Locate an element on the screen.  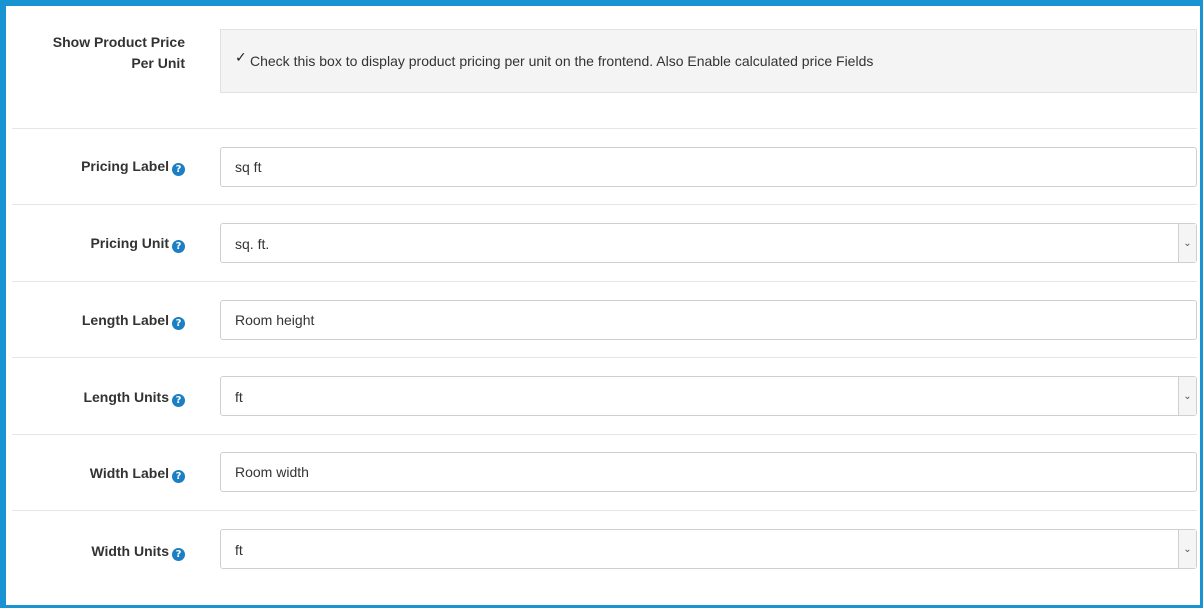
width-label-label: Width Label? is located at coordinates (108, 473).